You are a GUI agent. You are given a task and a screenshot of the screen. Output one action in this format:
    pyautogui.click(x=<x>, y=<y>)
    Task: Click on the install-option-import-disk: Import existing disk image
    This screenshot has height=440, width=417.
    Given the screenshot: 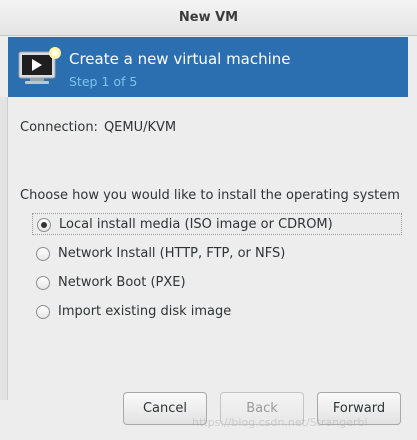 What is the action you would take?
    pyautogui.click(x=152, y=312)
    